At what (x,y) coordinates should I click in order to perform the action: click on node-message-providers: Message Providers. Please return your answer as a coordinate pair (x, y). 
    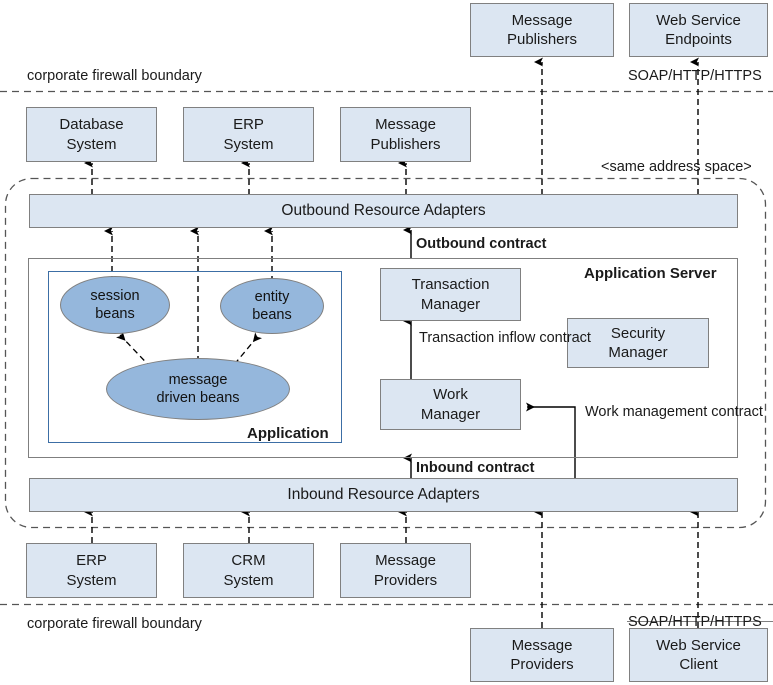
    Looking at the image, I should click on (405, 570).